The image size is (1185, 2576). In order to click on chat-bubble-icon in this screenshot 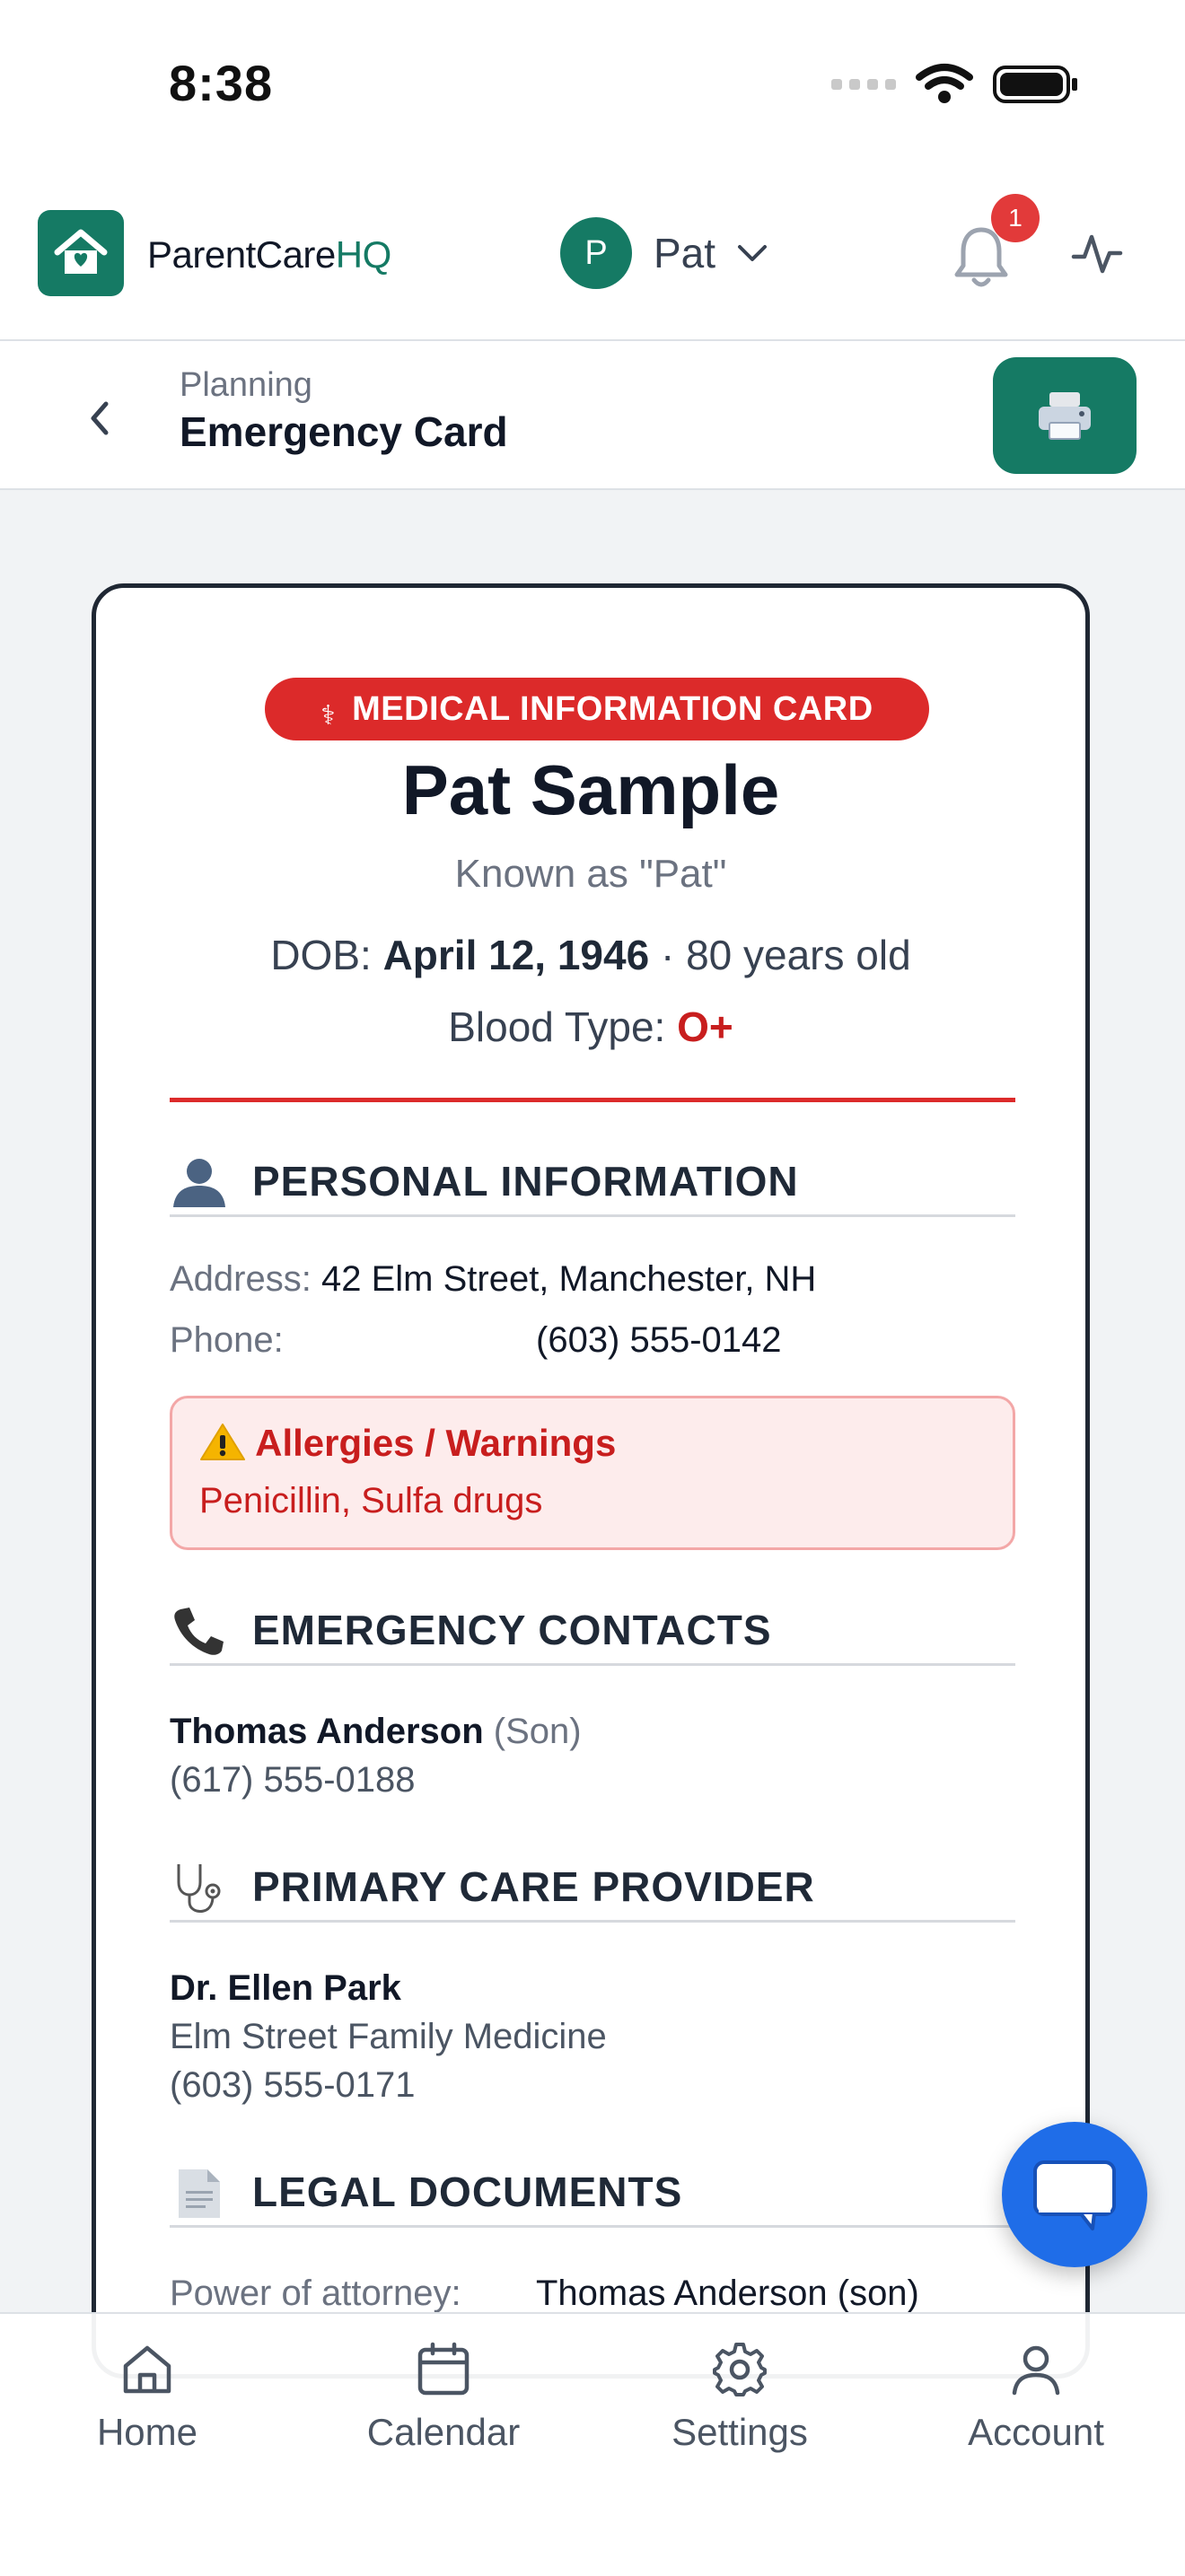, I will do `click(1074, 2195)`.